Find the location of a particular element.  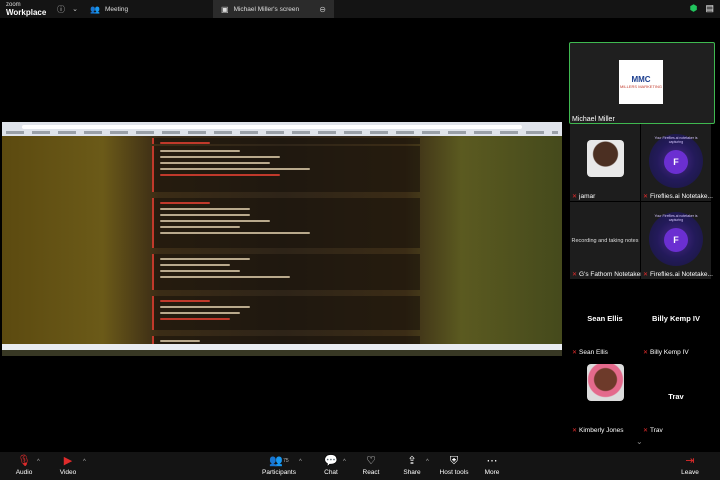

leave-button: ⇥ Leave is located at coordinates (690, 465).